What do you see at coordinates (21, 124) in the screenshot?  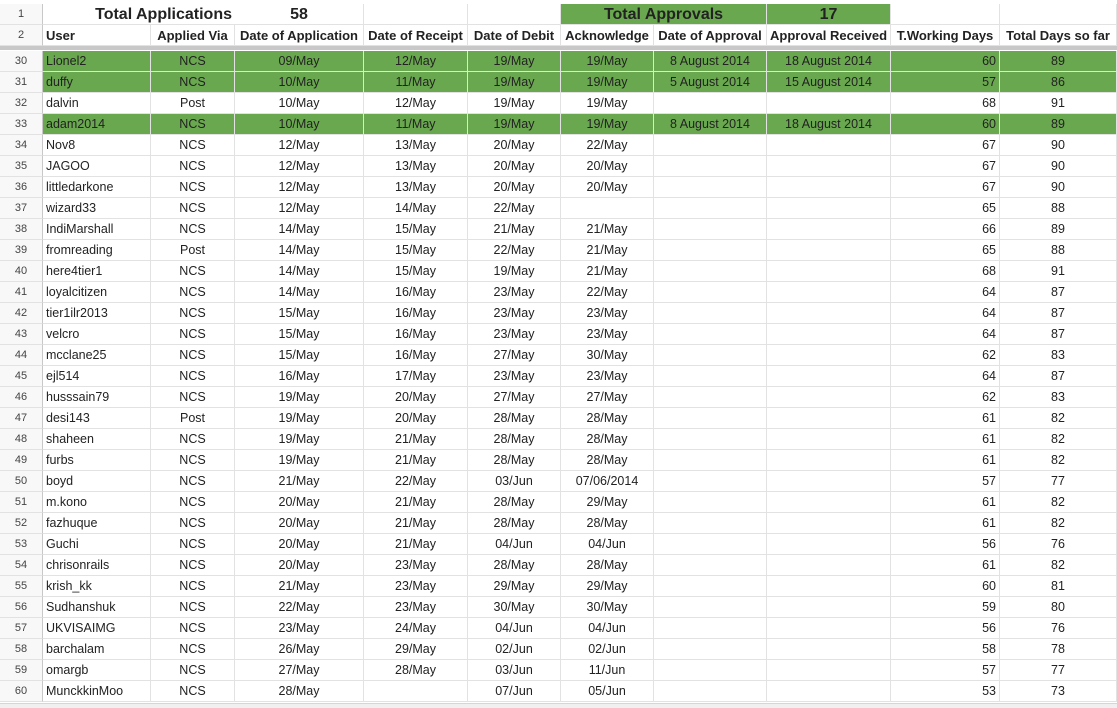 I see `row-number: 33` at bounding box center [21, 124].